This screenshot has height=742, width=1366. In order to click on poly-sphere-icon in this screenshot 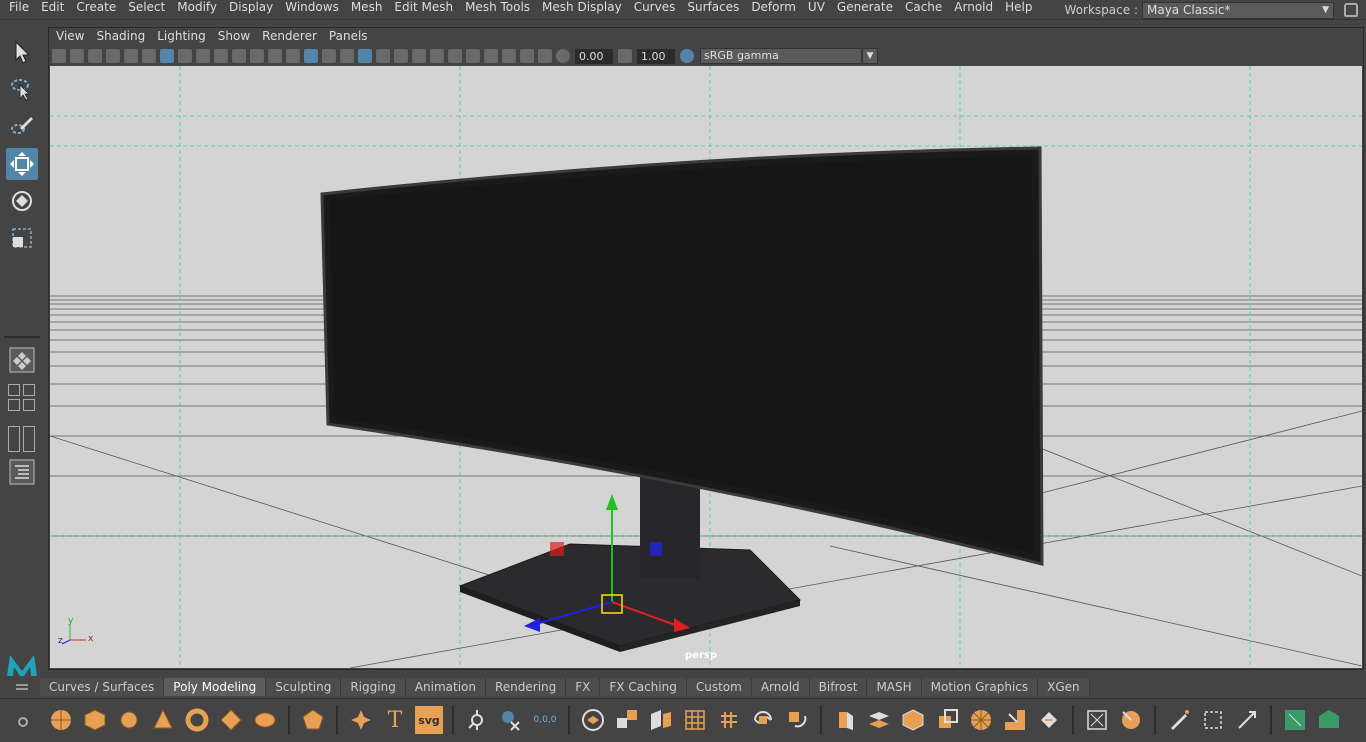, I will do `click(61, 720)`.